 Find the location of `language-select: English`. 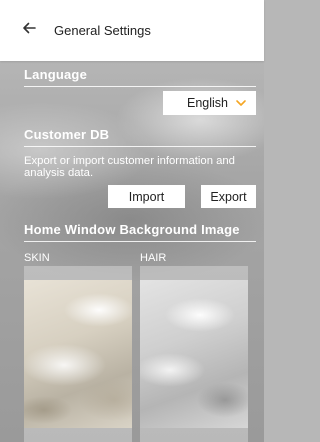

language-select: English is located at coordinates (209, 103).